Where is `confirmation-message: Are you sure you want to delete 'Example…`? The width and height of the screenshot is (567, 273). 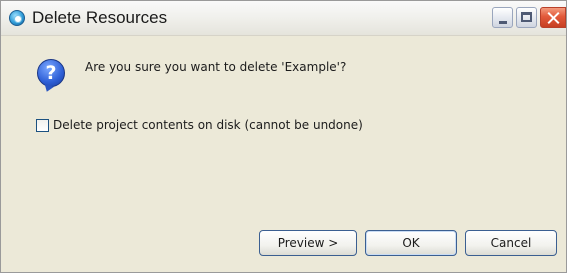 confirmation-message: Are you sure you want to delete 'Example… is located at coordinates (216, 67).